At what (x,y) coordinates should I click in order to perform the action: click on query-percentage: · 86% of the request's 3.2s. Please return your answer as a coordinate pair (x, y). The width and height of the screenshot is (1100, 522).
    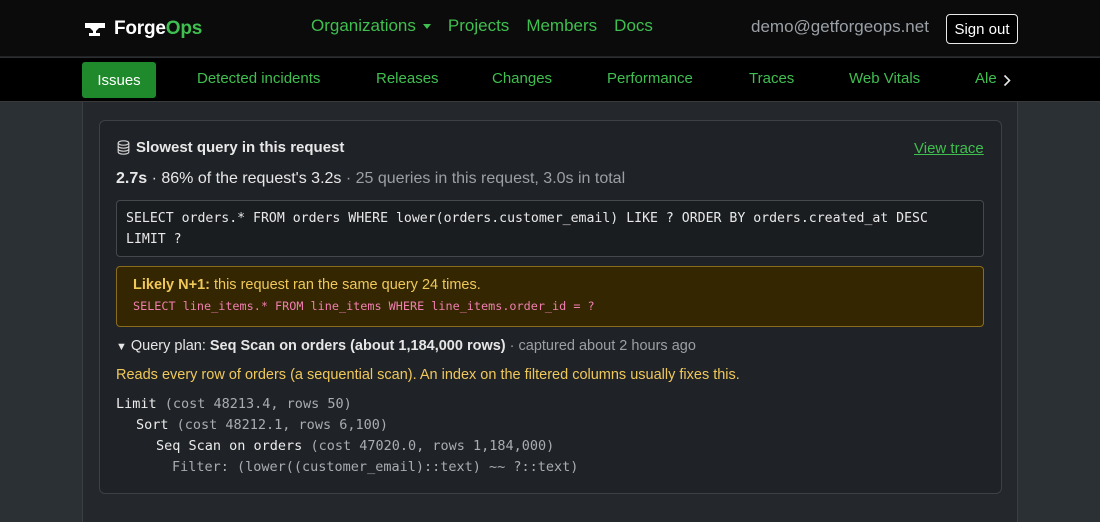
    Looking at the image, I should click on (244, 178).